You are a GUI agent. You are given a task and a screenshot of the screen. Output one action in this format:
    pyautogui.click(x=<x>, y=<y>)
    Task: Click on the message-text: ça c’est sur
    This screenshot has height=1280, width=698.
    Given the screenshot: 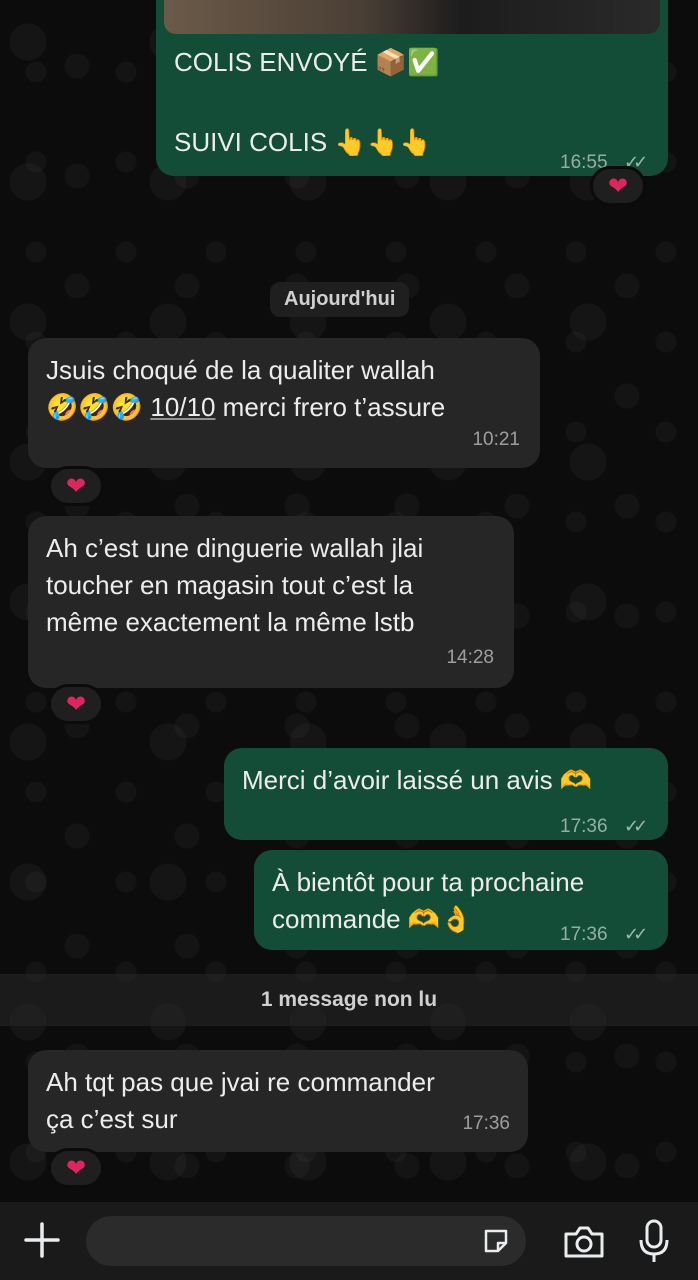 What is the action you would take?
    pyautogui.click(x=112, y=1119)
    